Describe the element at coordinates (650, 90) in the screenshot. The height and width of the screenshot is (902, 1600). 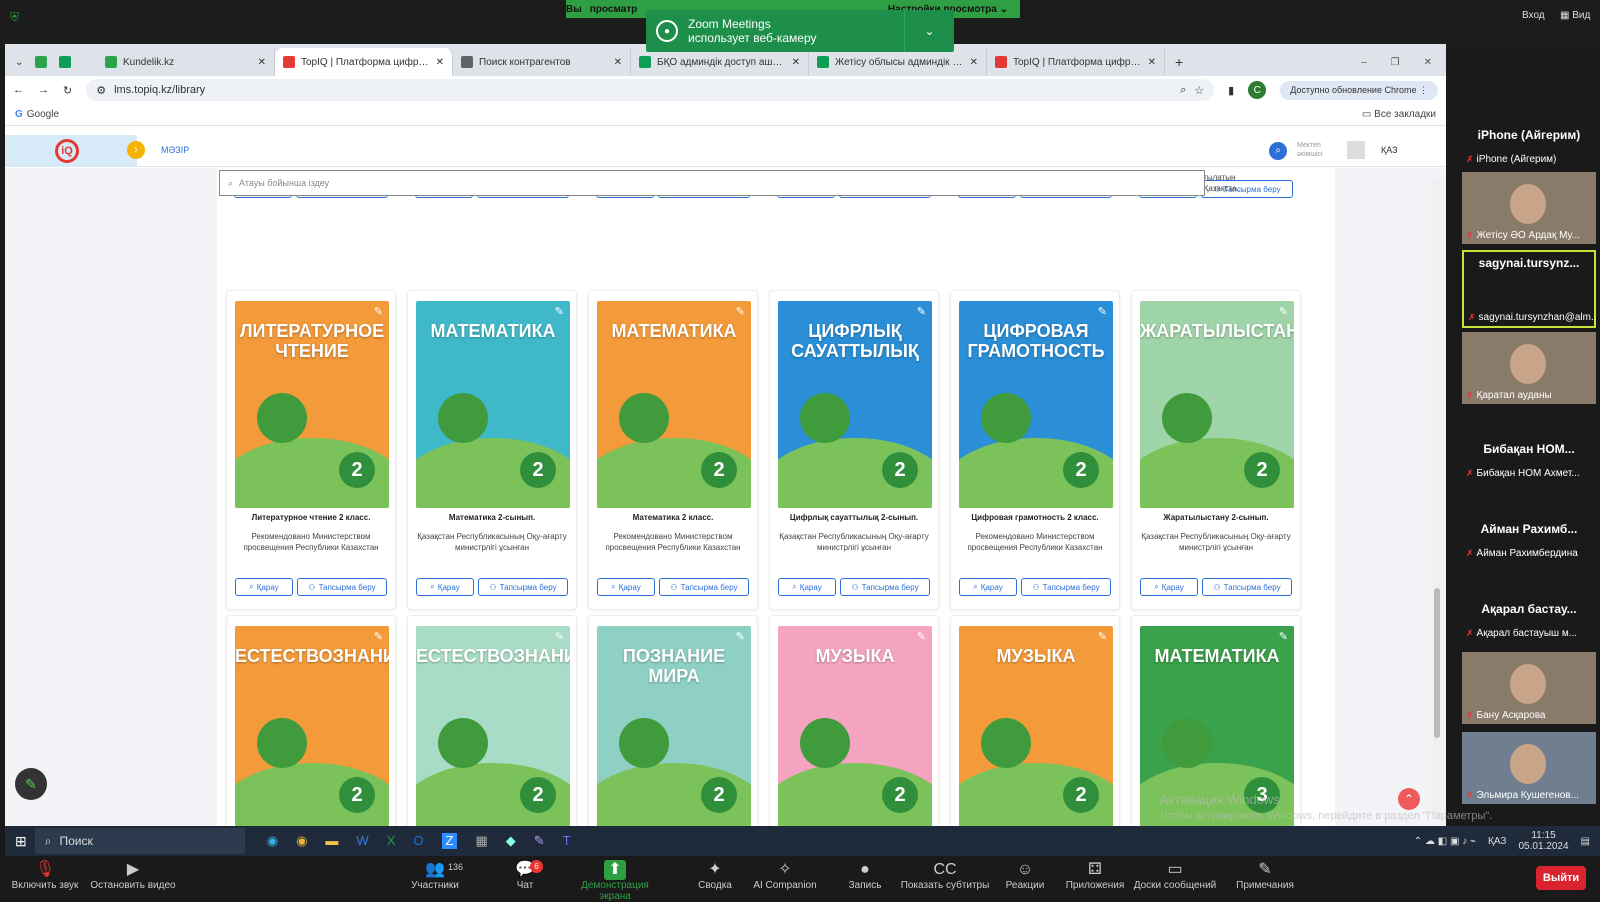
I see `omnibox: ⚙ lms.topiq.kz/library ⌕ ☆` at that location.